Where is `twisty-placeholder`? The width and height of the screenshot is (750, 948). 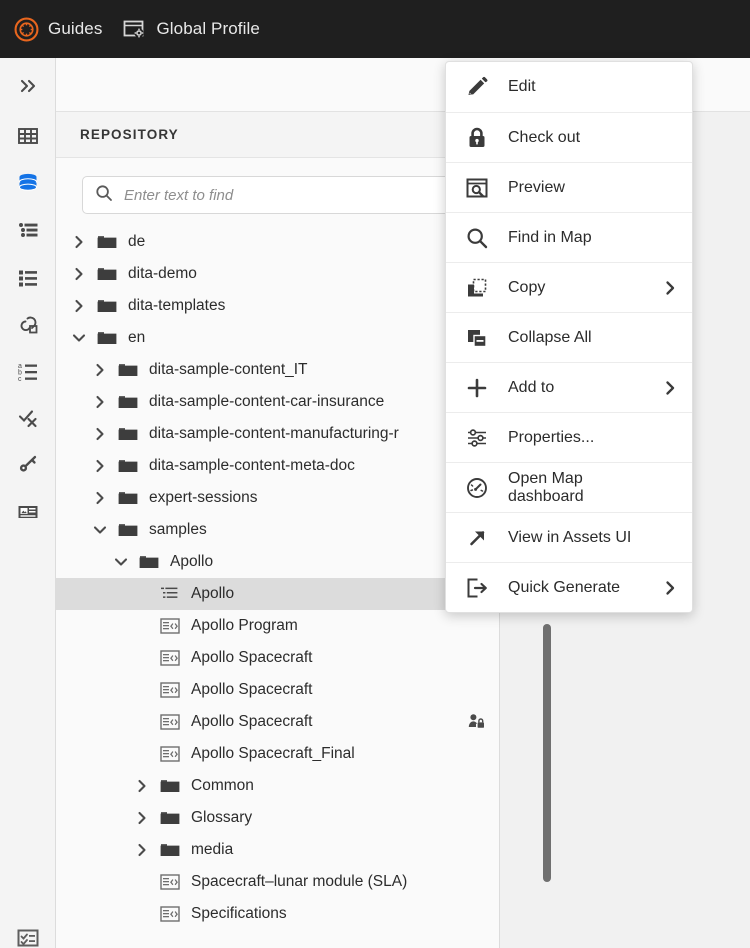
twisty-placeholder is located at coordinates (142, 882).